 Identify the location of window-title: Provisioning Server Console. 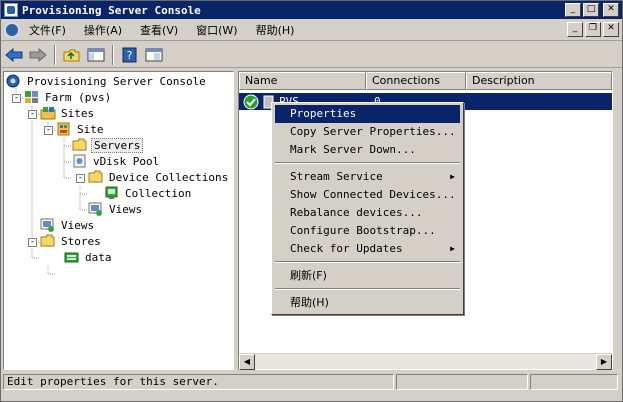
(111, 10).